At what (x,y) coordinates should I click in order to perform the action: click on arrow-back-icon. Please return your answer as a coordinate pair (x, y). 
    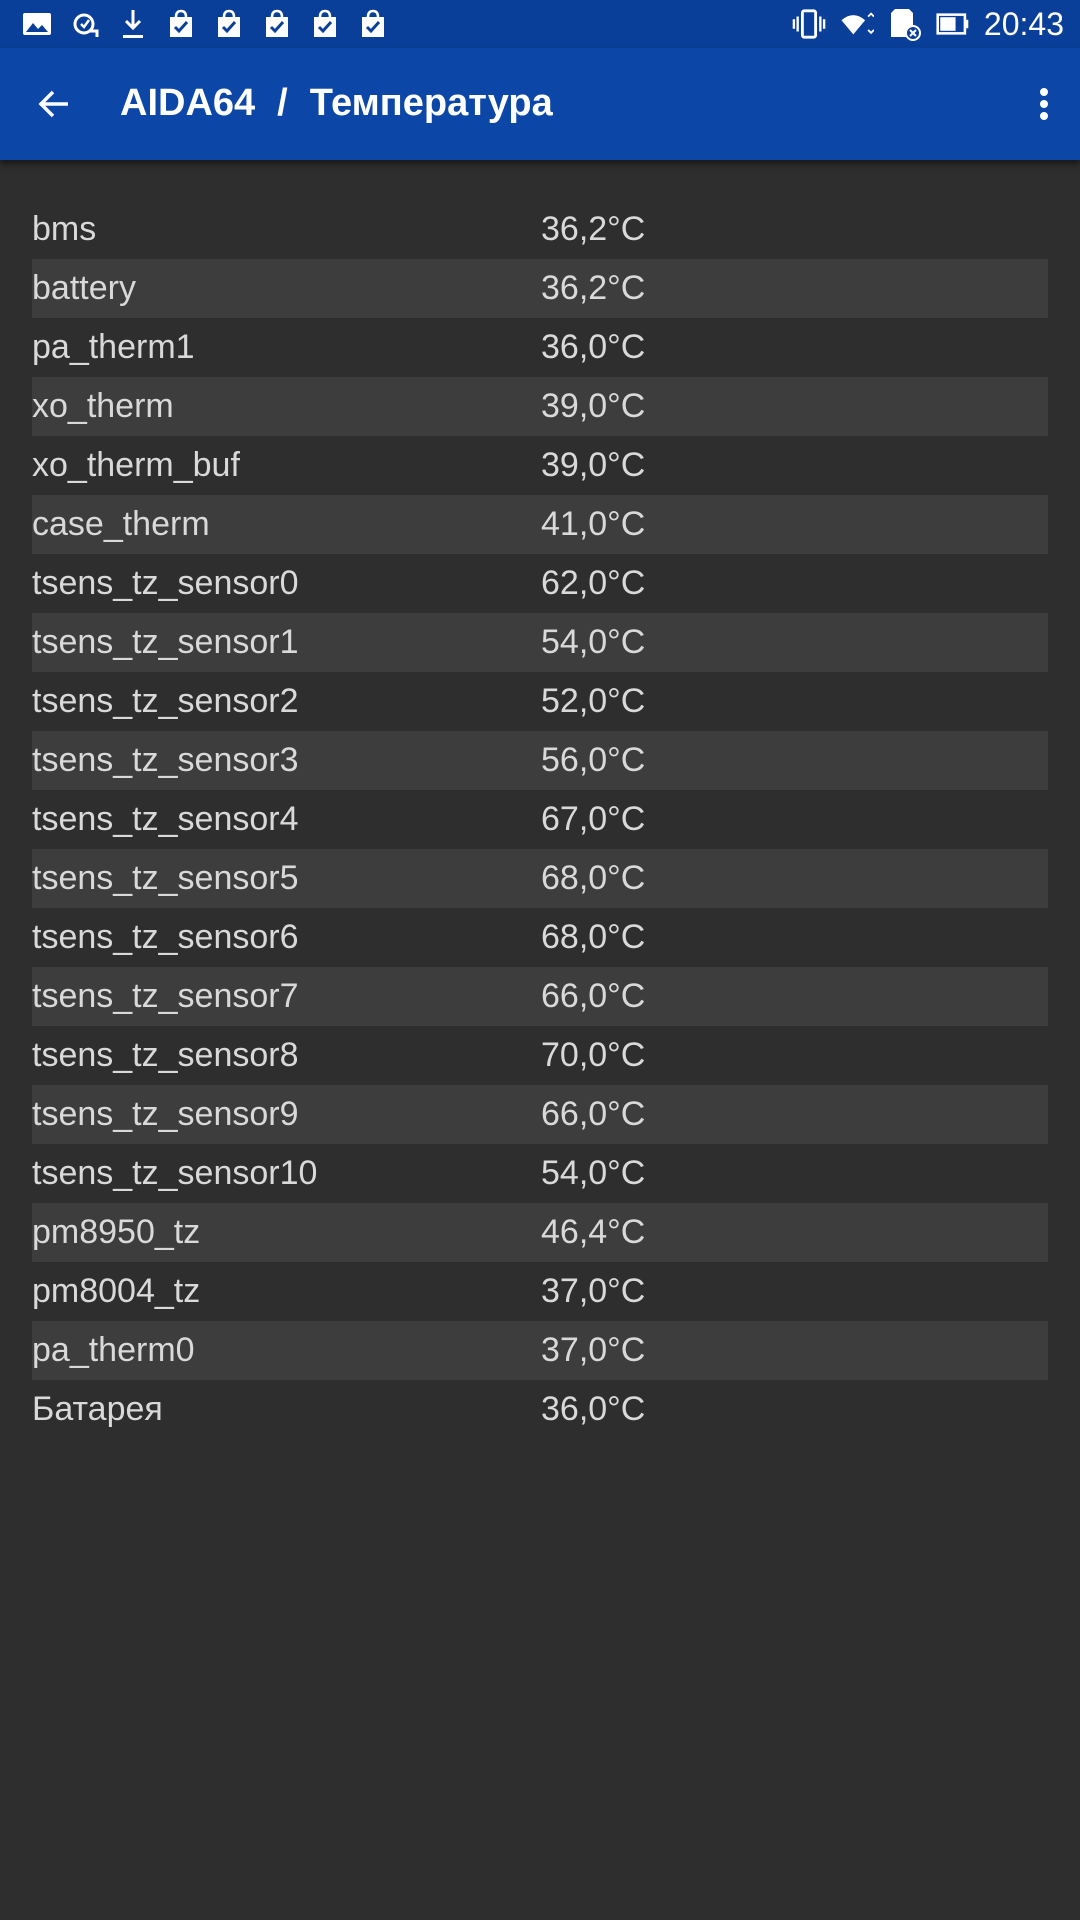
    Looking at the image, I should click on (53, 104).